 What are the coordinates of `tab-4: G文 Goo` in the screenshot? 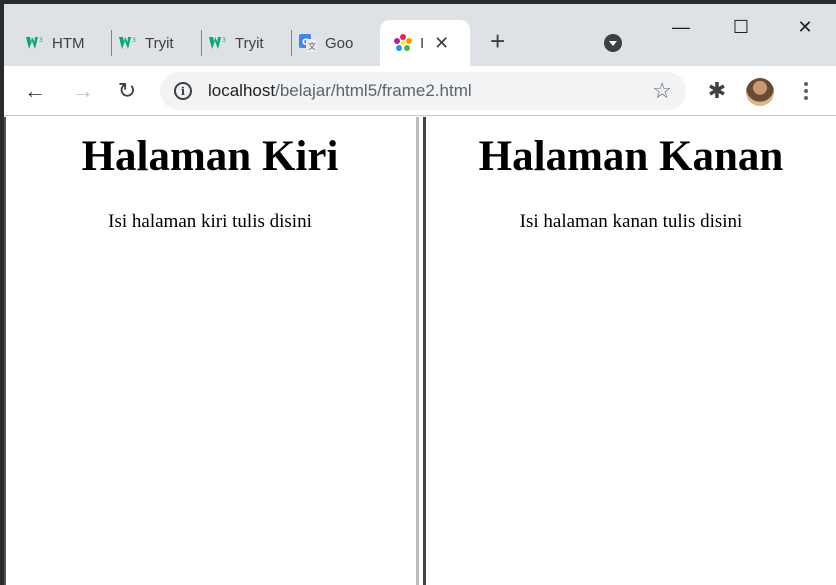 It's located at (327, 43).